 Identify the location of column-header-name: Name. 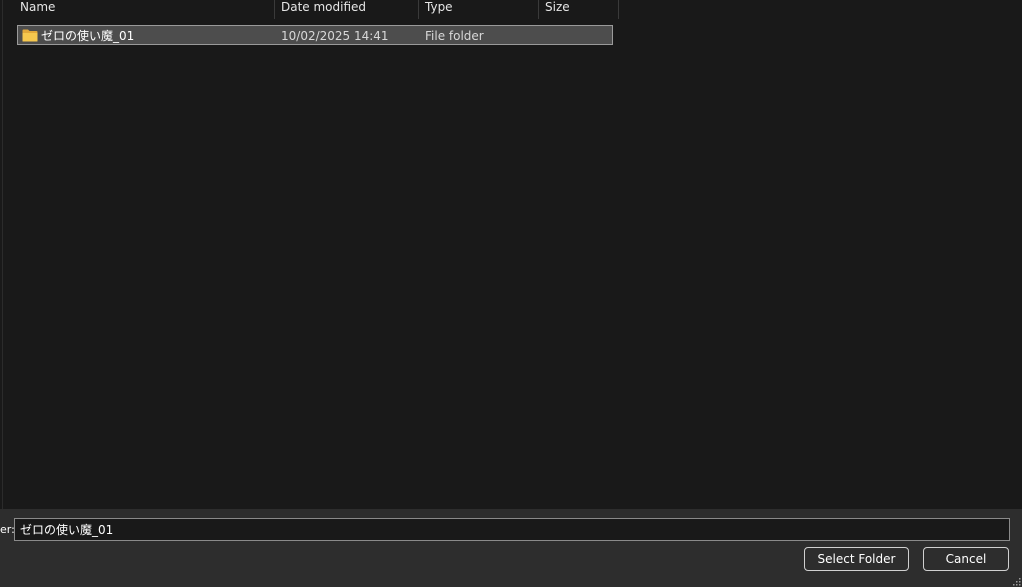
(144, 9).